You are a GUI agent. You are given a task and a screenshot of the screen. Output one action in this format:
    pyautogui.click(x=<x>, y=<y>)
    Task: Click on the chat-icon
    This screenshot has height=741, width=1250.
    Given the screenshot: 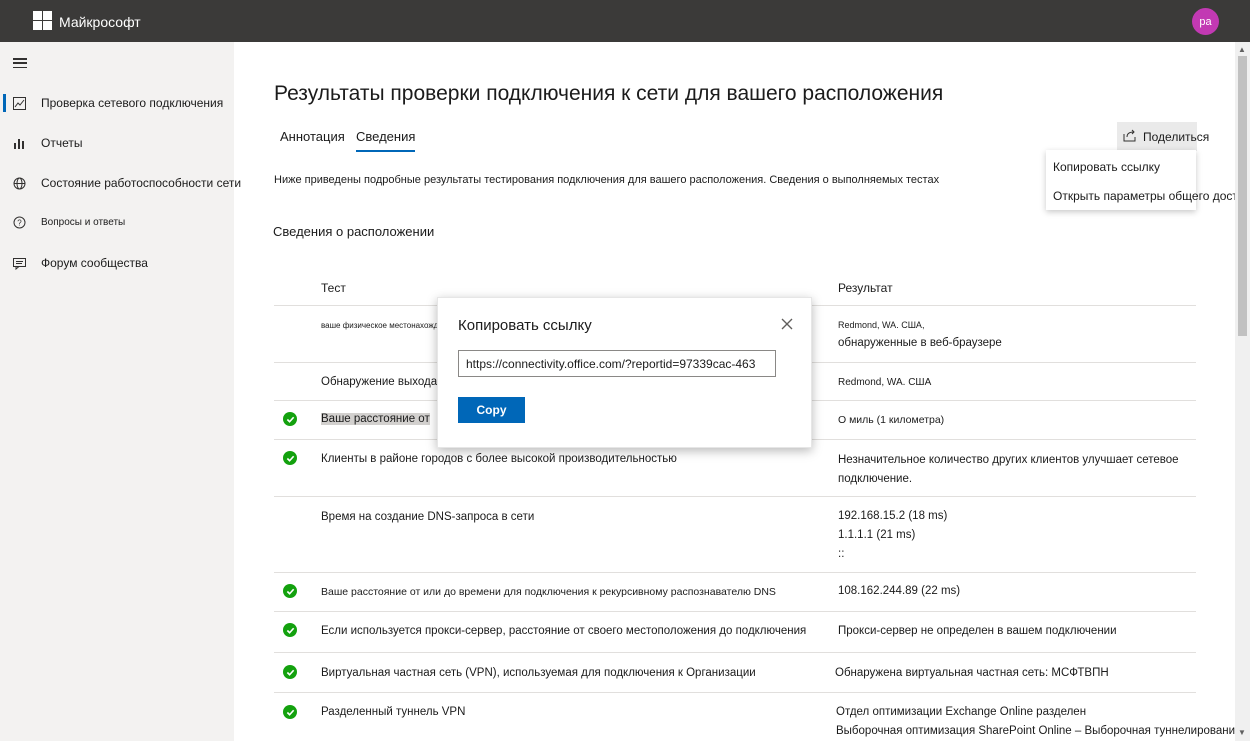 What is the action you would take?
    pyautogui.click(x=19, y=263)
    